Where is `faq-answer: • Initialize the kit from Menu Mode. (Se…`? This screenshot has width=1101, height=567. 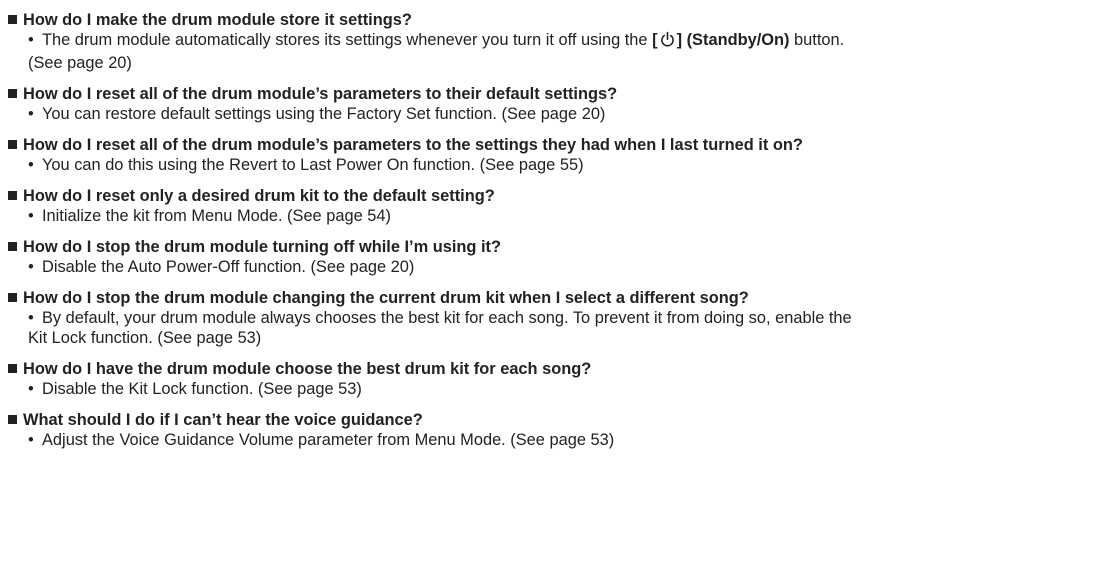 faq-answer: • Initialize the kit from Menu Mode. (Se… is located at coordinates (554, 216).